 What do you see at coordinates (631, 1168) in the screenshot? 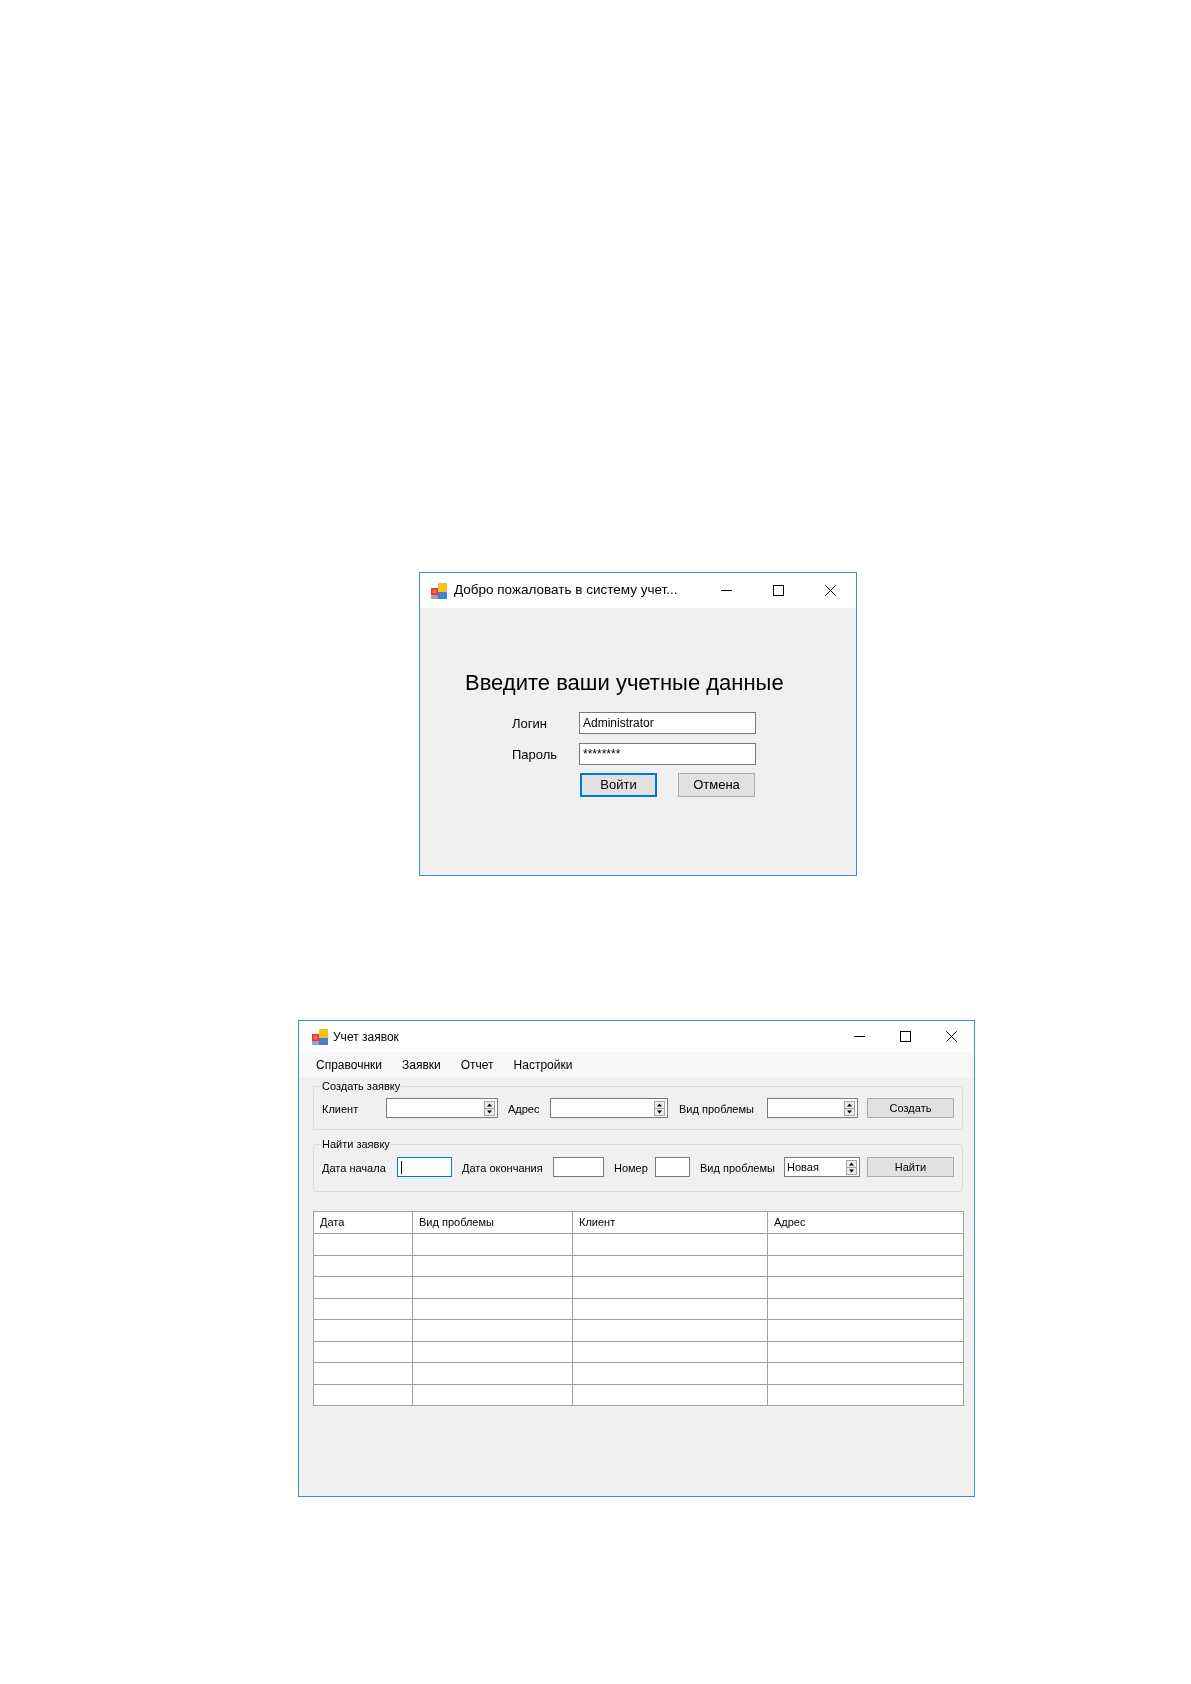
I see `field-label: Номер` at bounding box center [631, 1168].